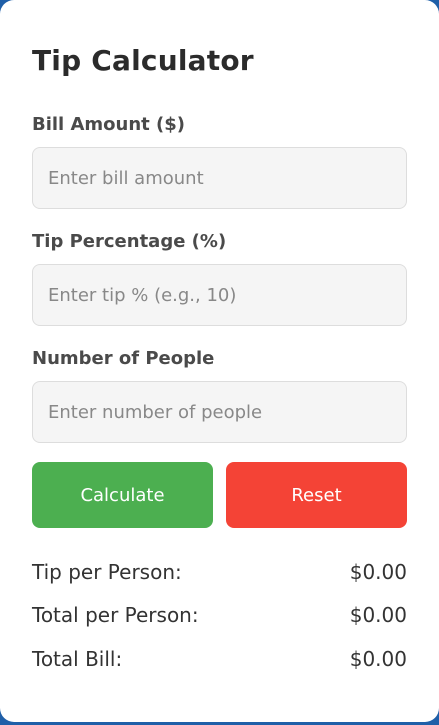 The height and width of the screenshot is (725, 439). What do you see at coordinates (378, 572) in the screenshot?
I see `tip-per-person-value: $0.00` at bounding box center [378, 572].